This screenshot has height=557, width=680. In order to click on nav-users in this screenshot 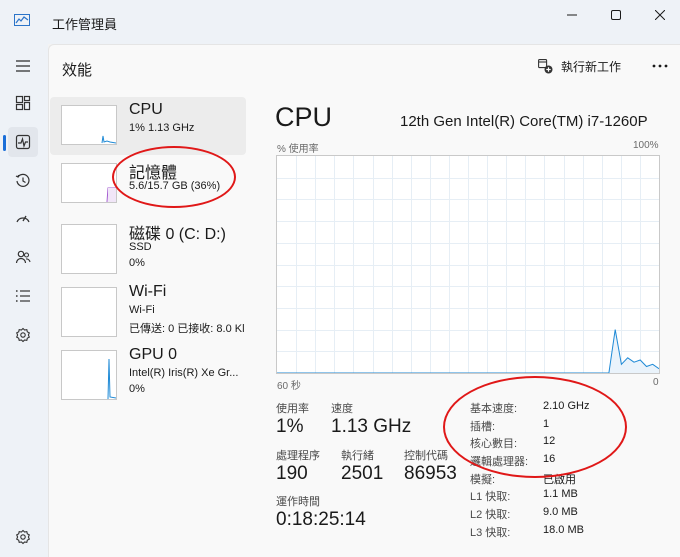, I will do `click(23, 257)`.